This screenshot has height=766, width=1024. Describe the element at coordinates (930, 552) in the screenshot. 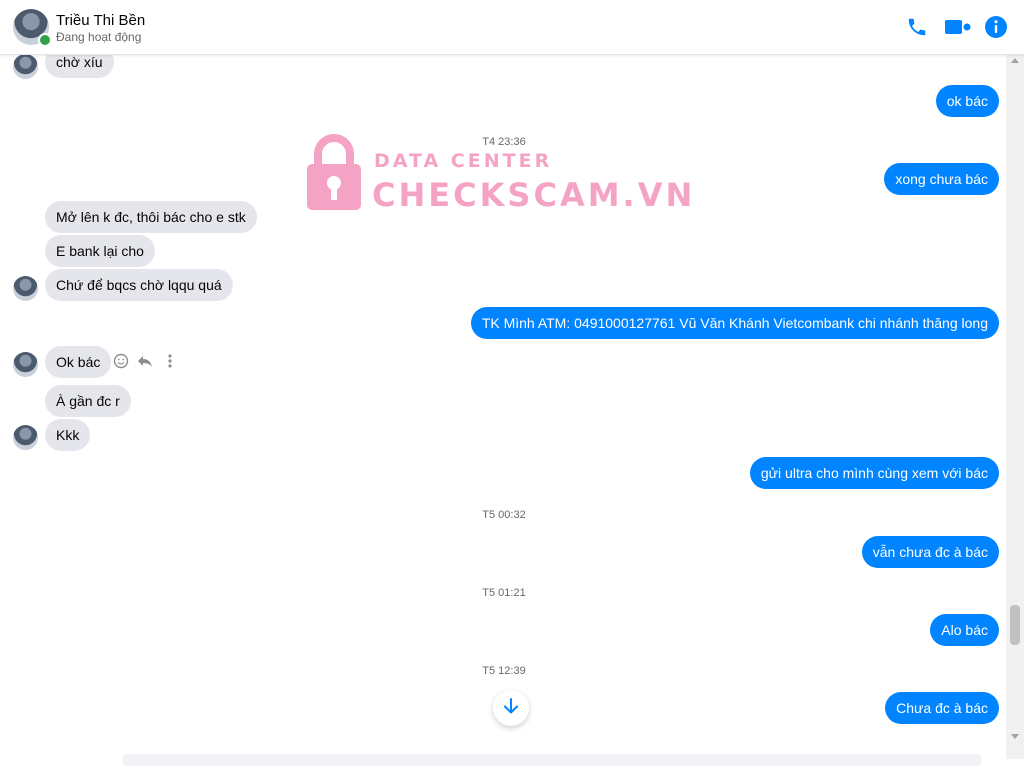

I see `message-outgoing: vẫn chưa đc à bác` at that location.